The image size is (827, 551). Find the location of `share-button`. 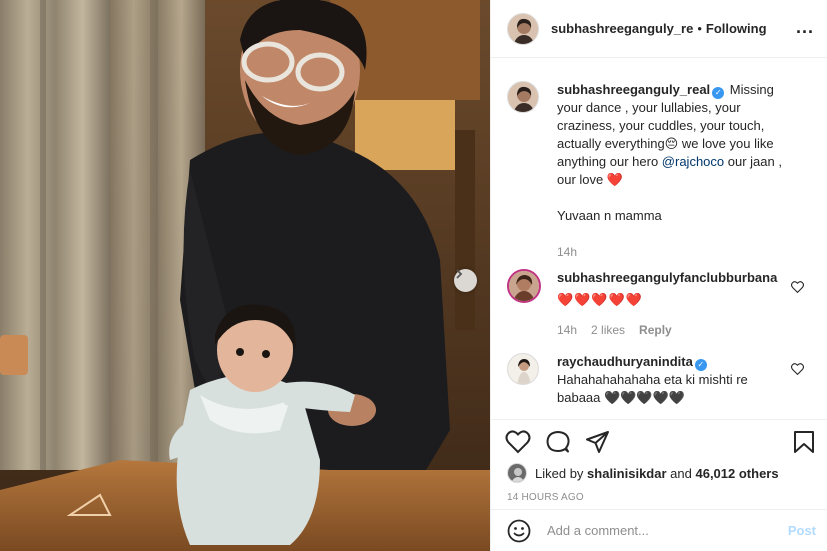

share-button is located at coordinates (598, 443).